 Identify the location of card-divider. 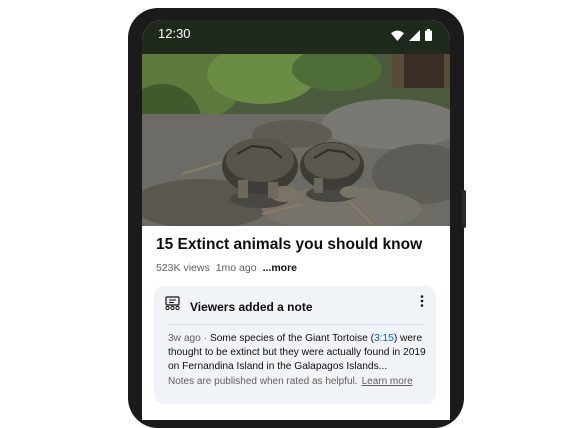
(296, 324).